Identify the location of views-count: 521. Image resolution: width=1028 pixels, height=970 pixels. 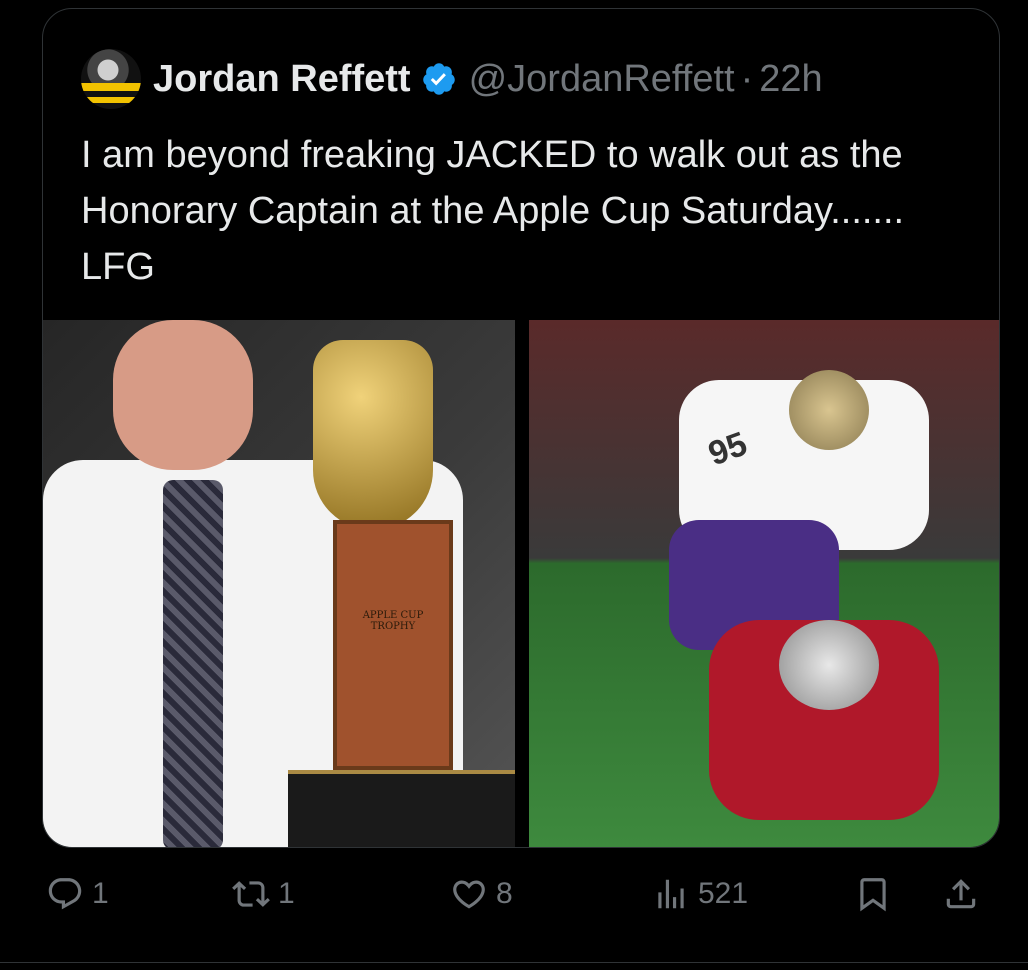
(723, 893).